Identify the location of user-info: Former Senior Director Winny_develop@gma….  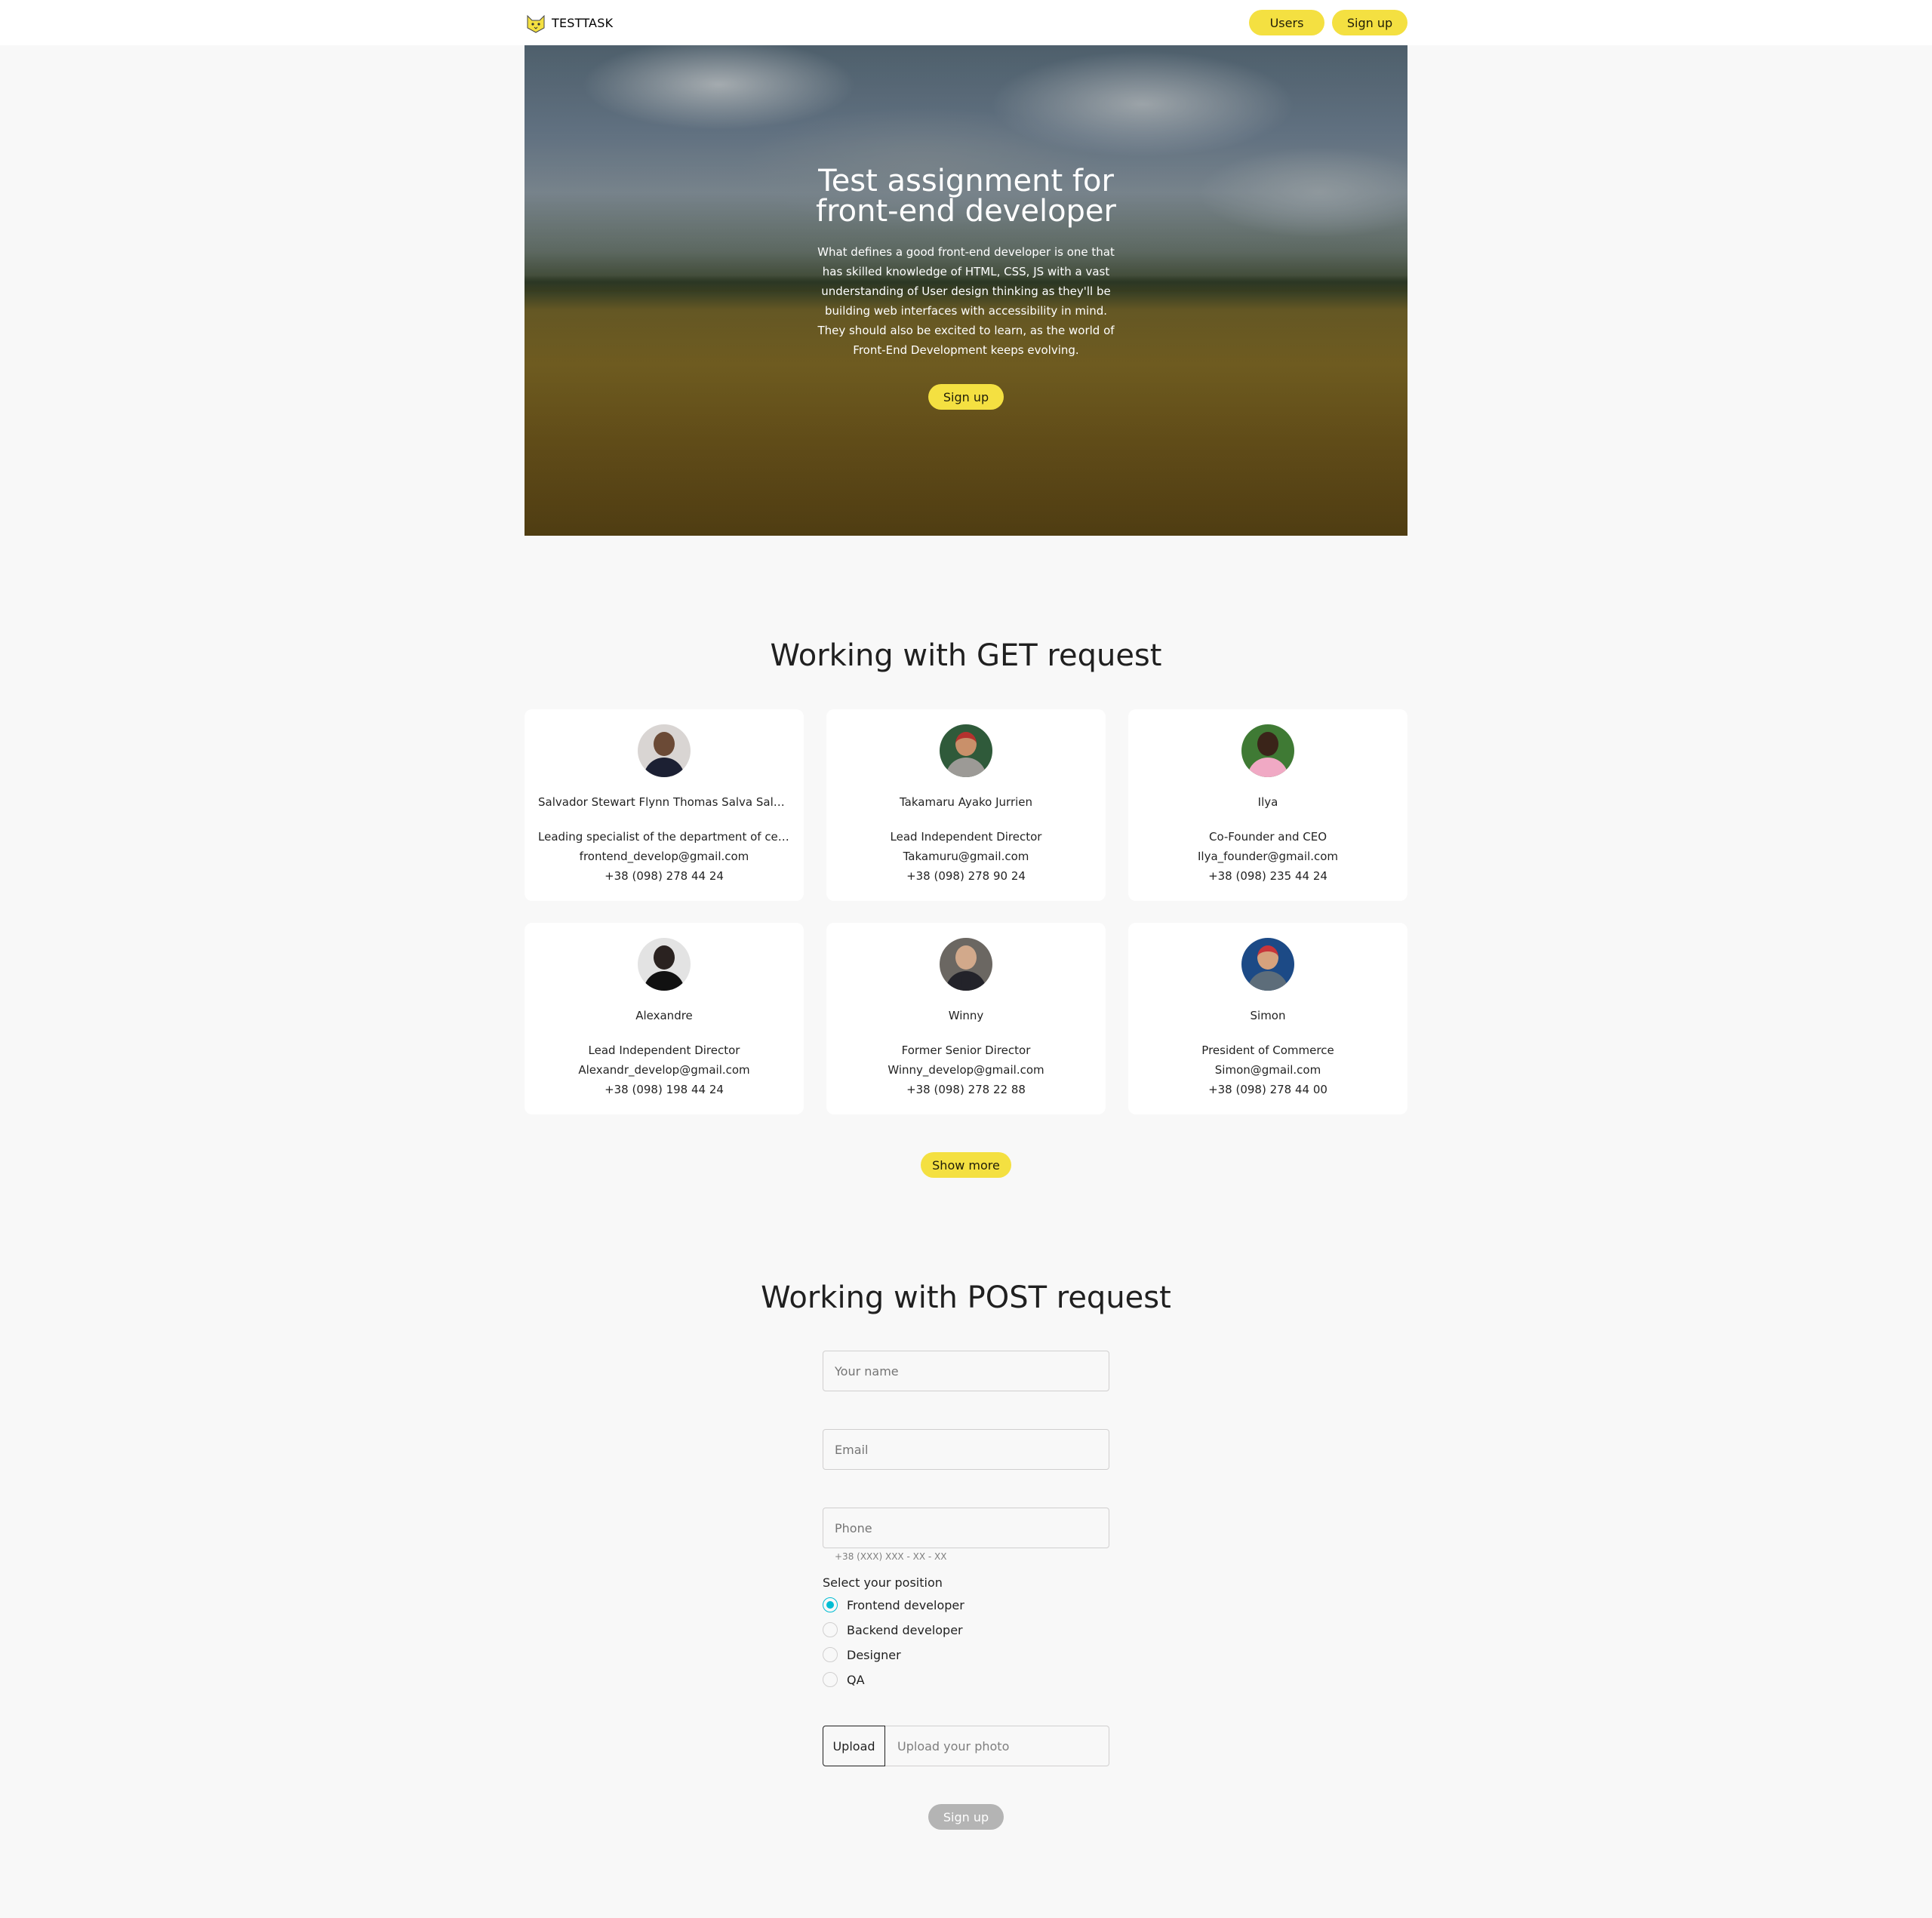
(966, 1069).